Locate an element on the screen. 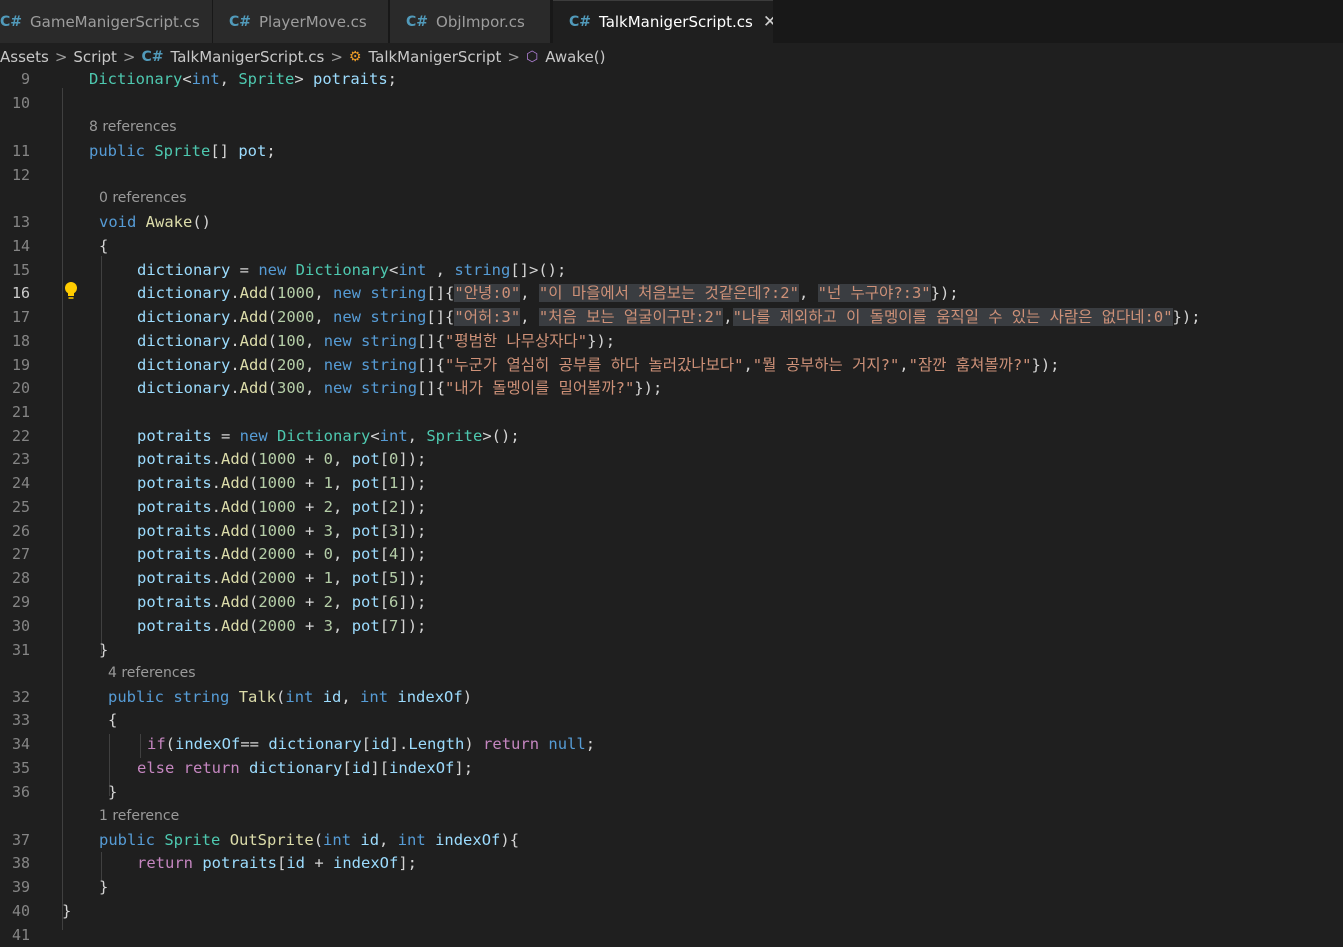 The width and height of the screenshot is (1343, 947). code-line: 28 potraits.Add(2000 + 1, pot[5]); is located at coordinates (671, 578).